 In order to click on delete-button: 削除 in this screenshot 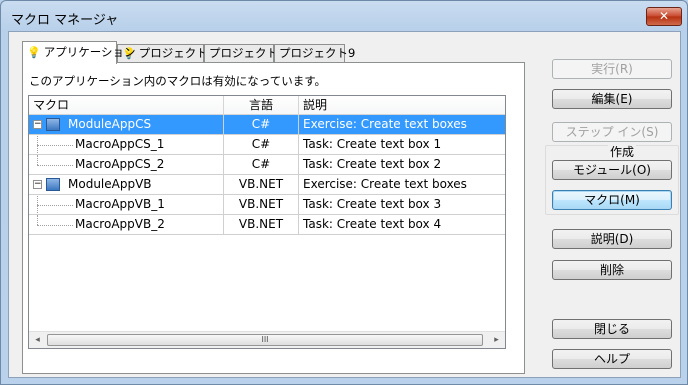, I will do `click(612, 270)`.